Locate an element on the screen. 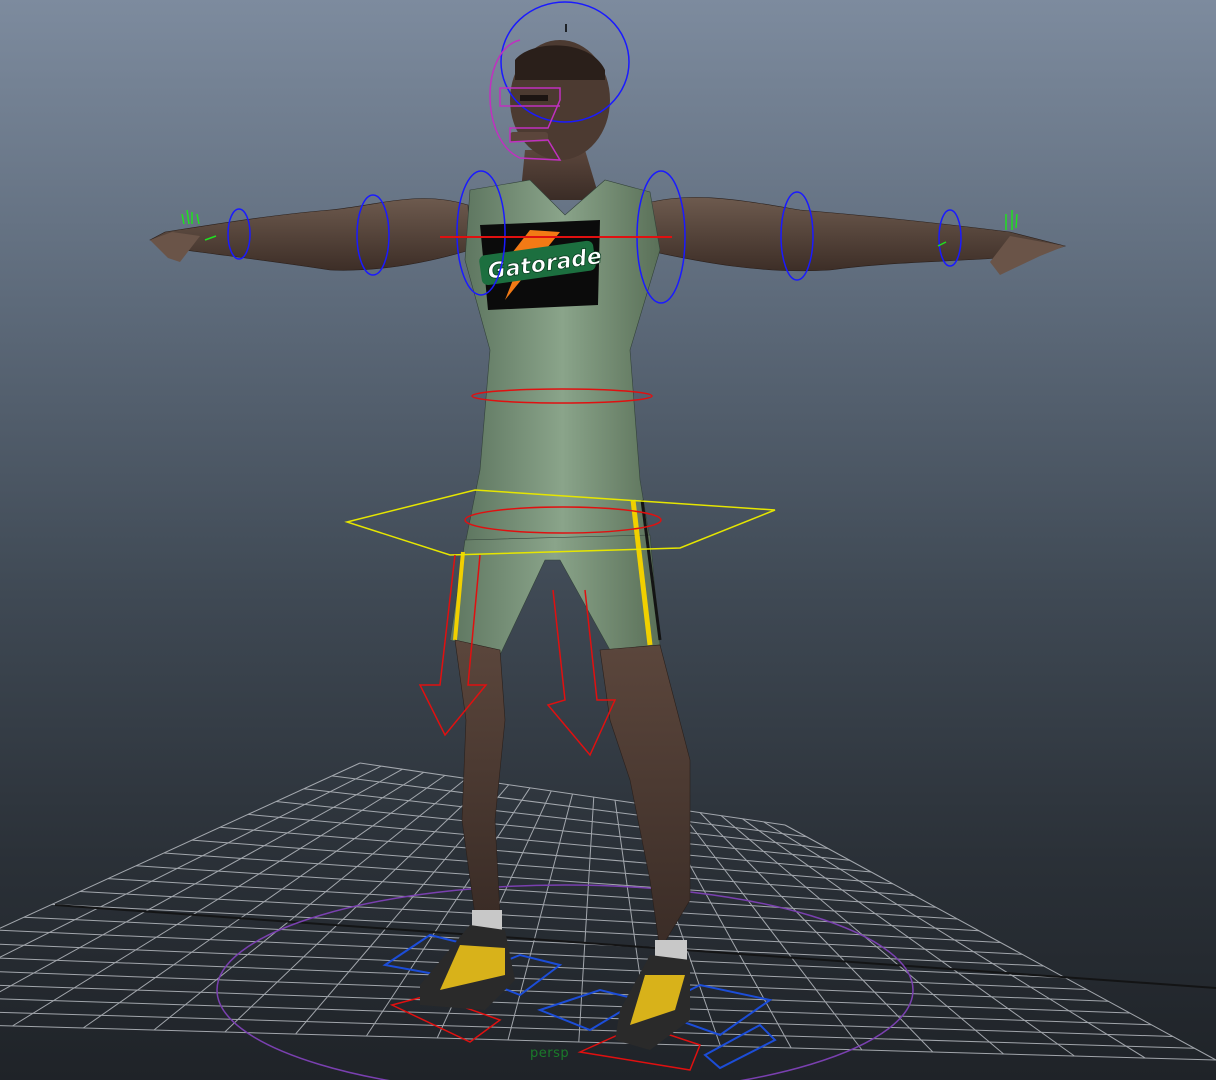 Image resolution: width=1216 pixels, height=1080 pixels. character-torso: Gatorade is located at coordinates (562, 362).